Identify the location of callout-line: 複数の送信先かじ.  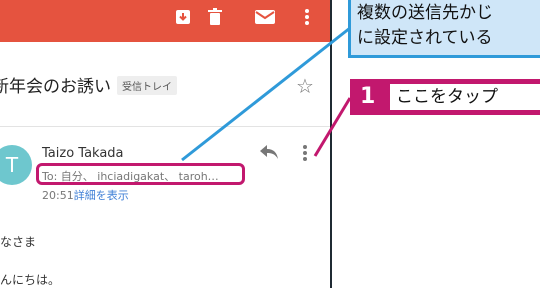
(425, 13).